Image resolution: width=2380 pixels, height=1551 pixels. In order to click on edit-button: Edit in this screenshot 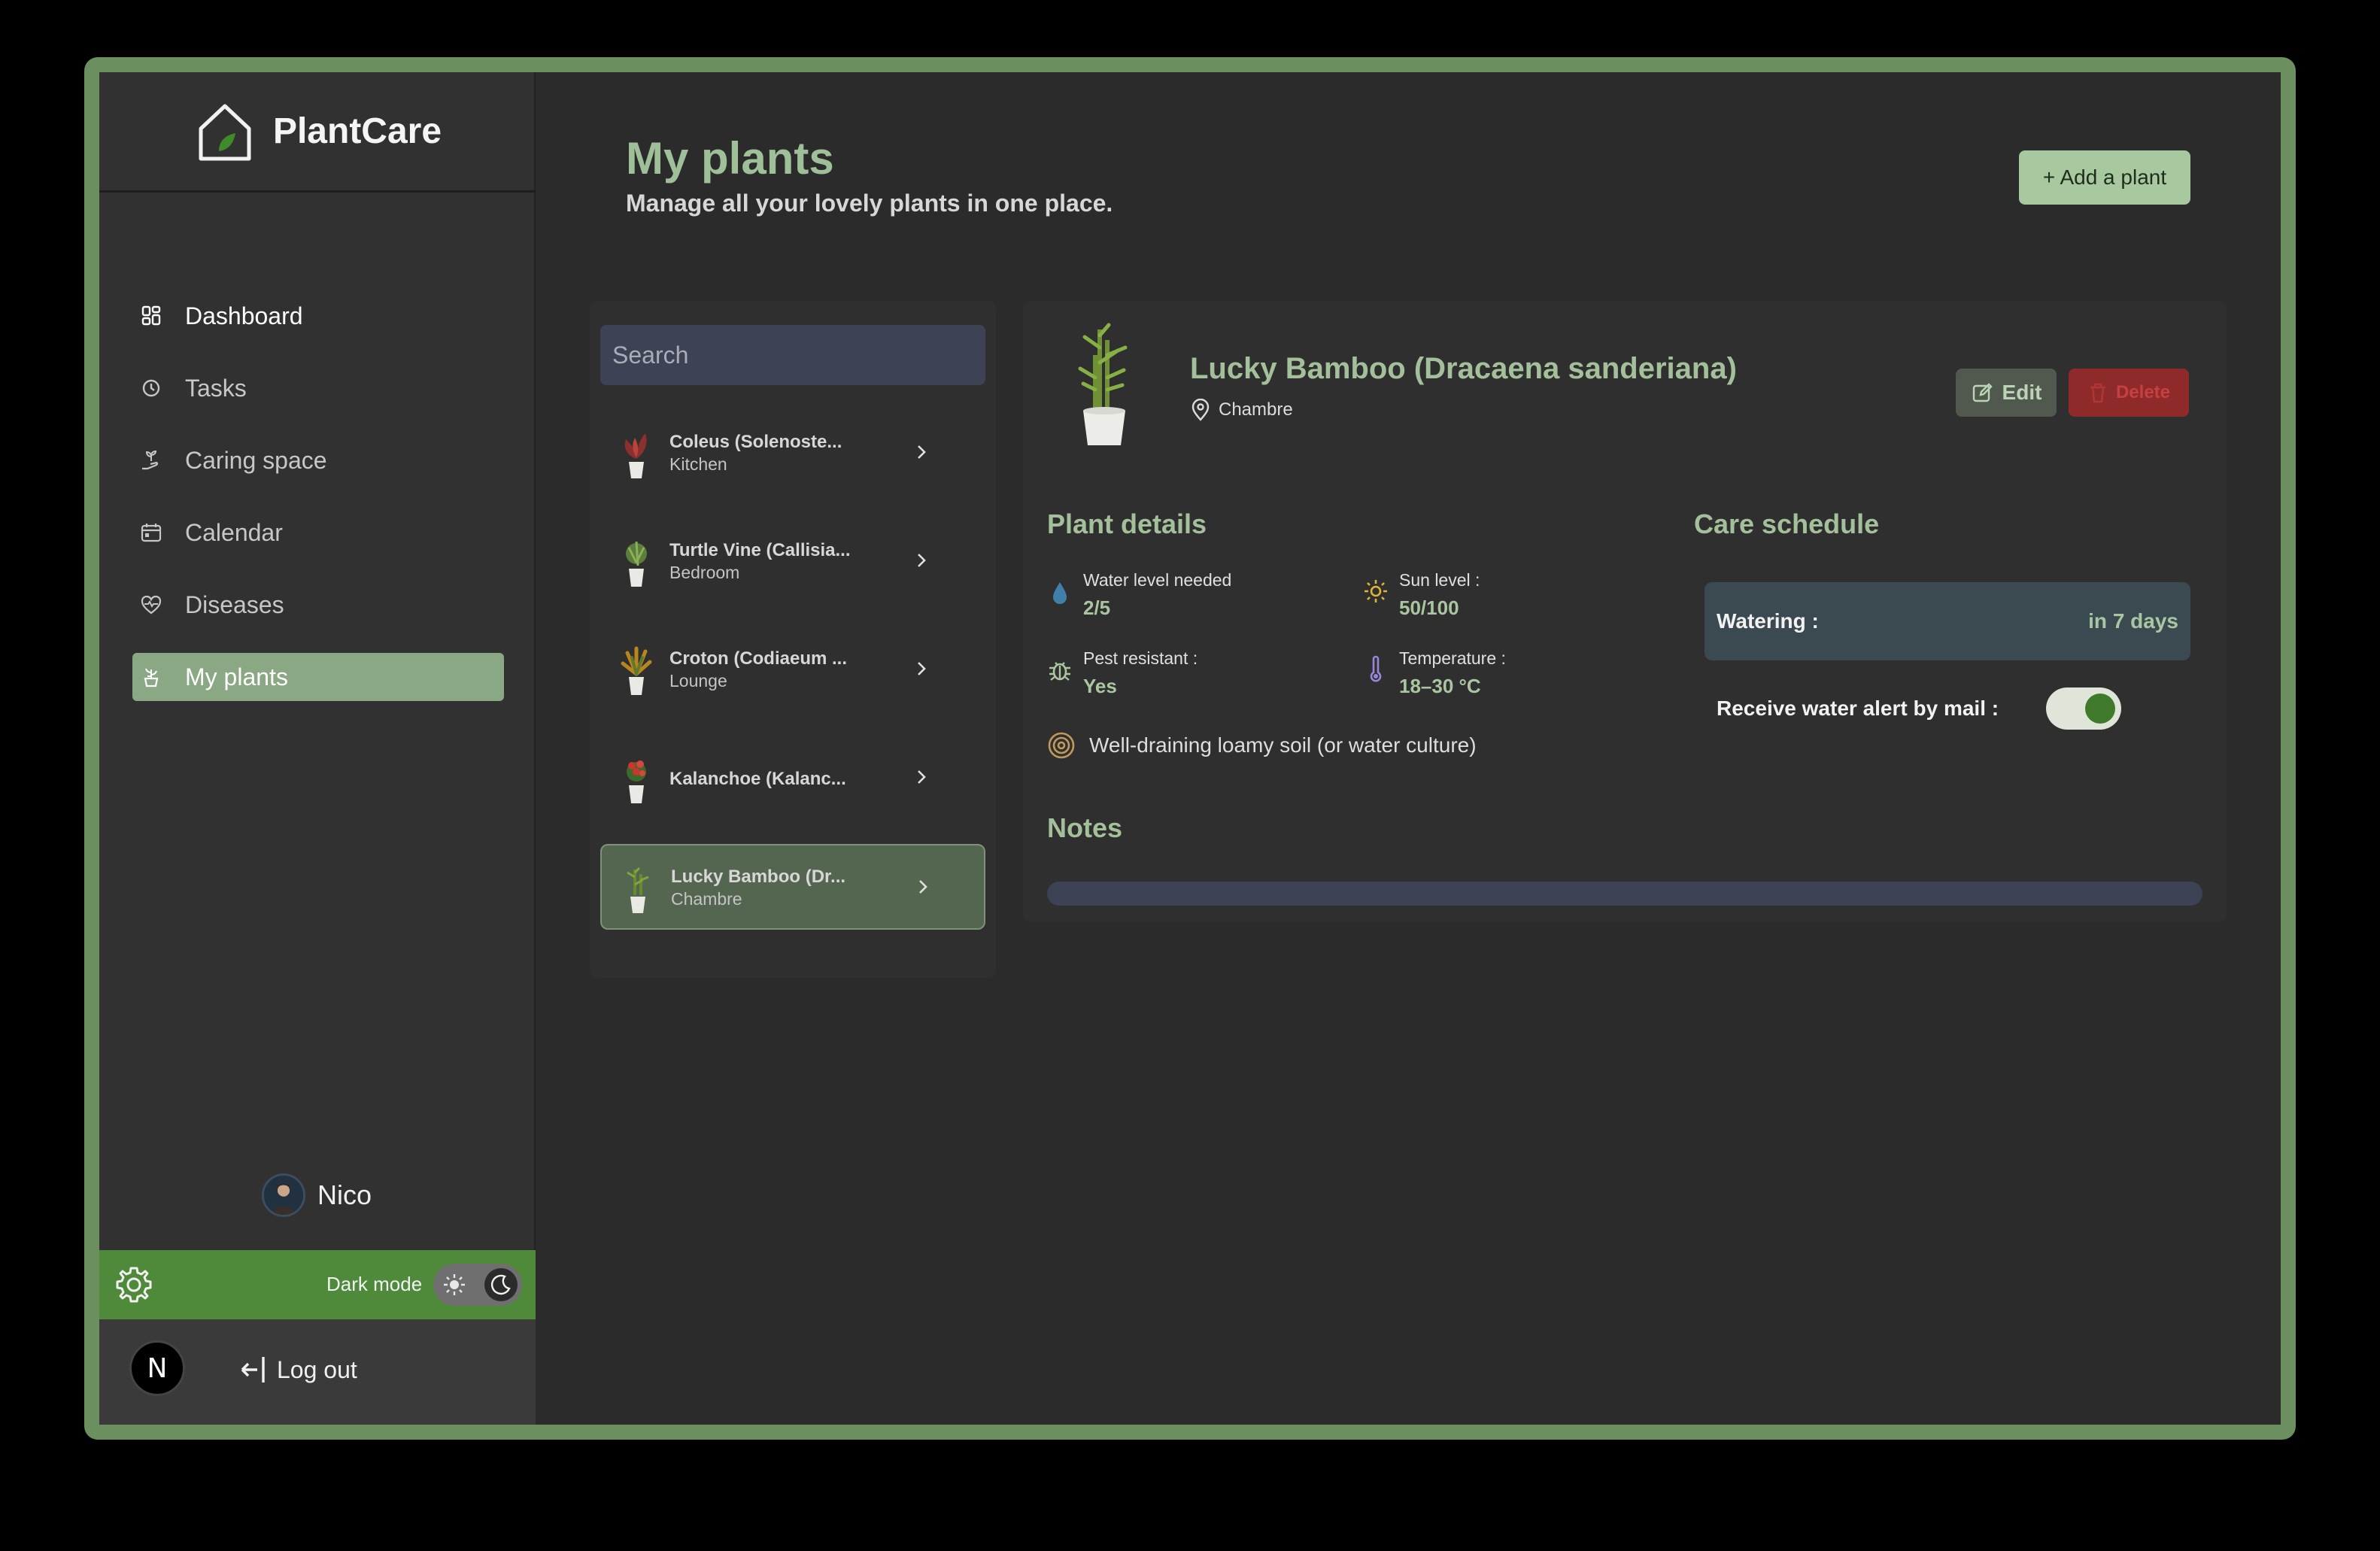, I will do `click(2006, 393)`.